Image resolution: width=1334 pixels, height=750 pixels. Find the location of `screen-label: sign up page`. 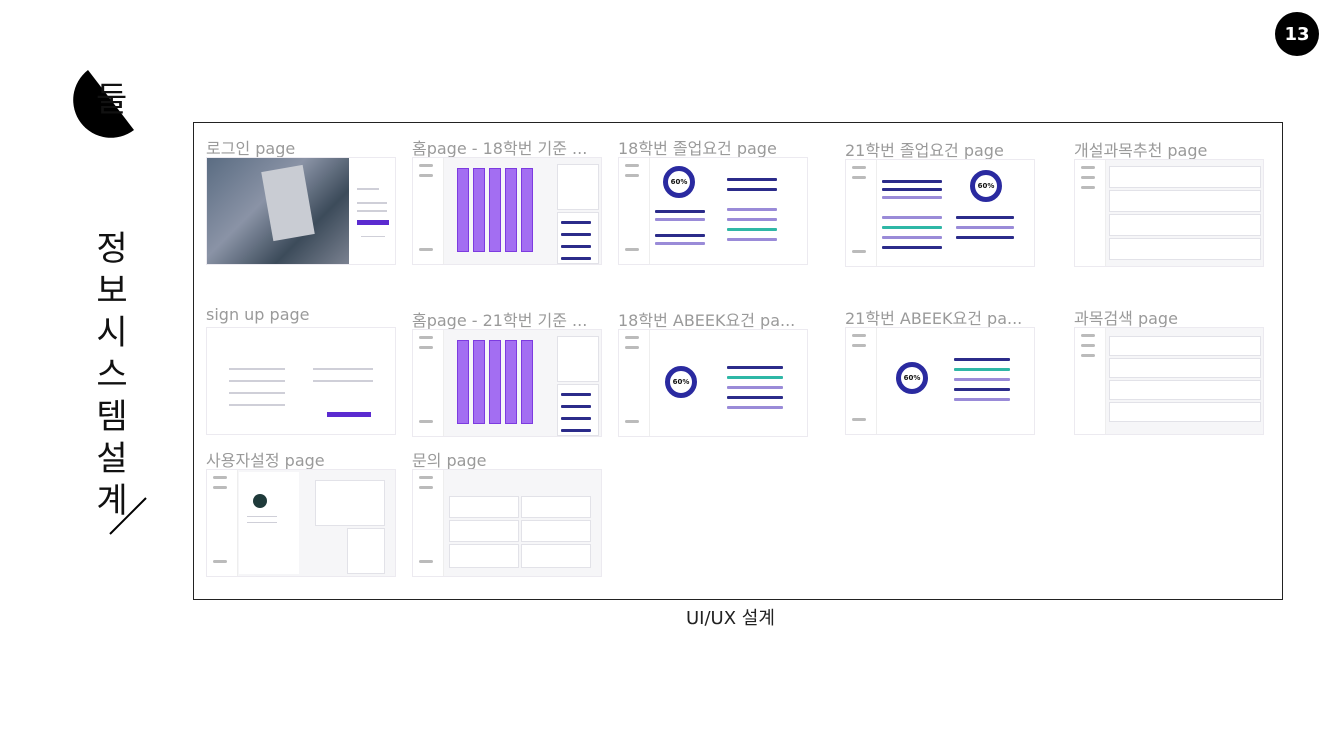

screen-label: sign up page is located at coordinates (258, 314).